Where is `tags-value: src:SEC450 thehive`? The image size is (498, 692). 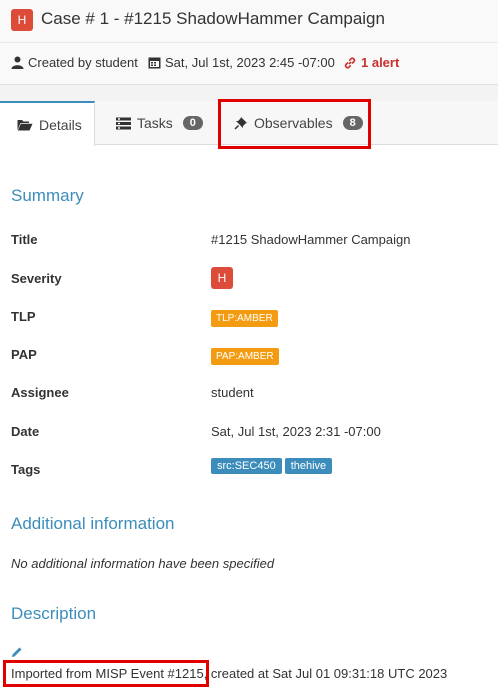
tags-value: src:SEC450 thehive is located at coordinates (273, 465).